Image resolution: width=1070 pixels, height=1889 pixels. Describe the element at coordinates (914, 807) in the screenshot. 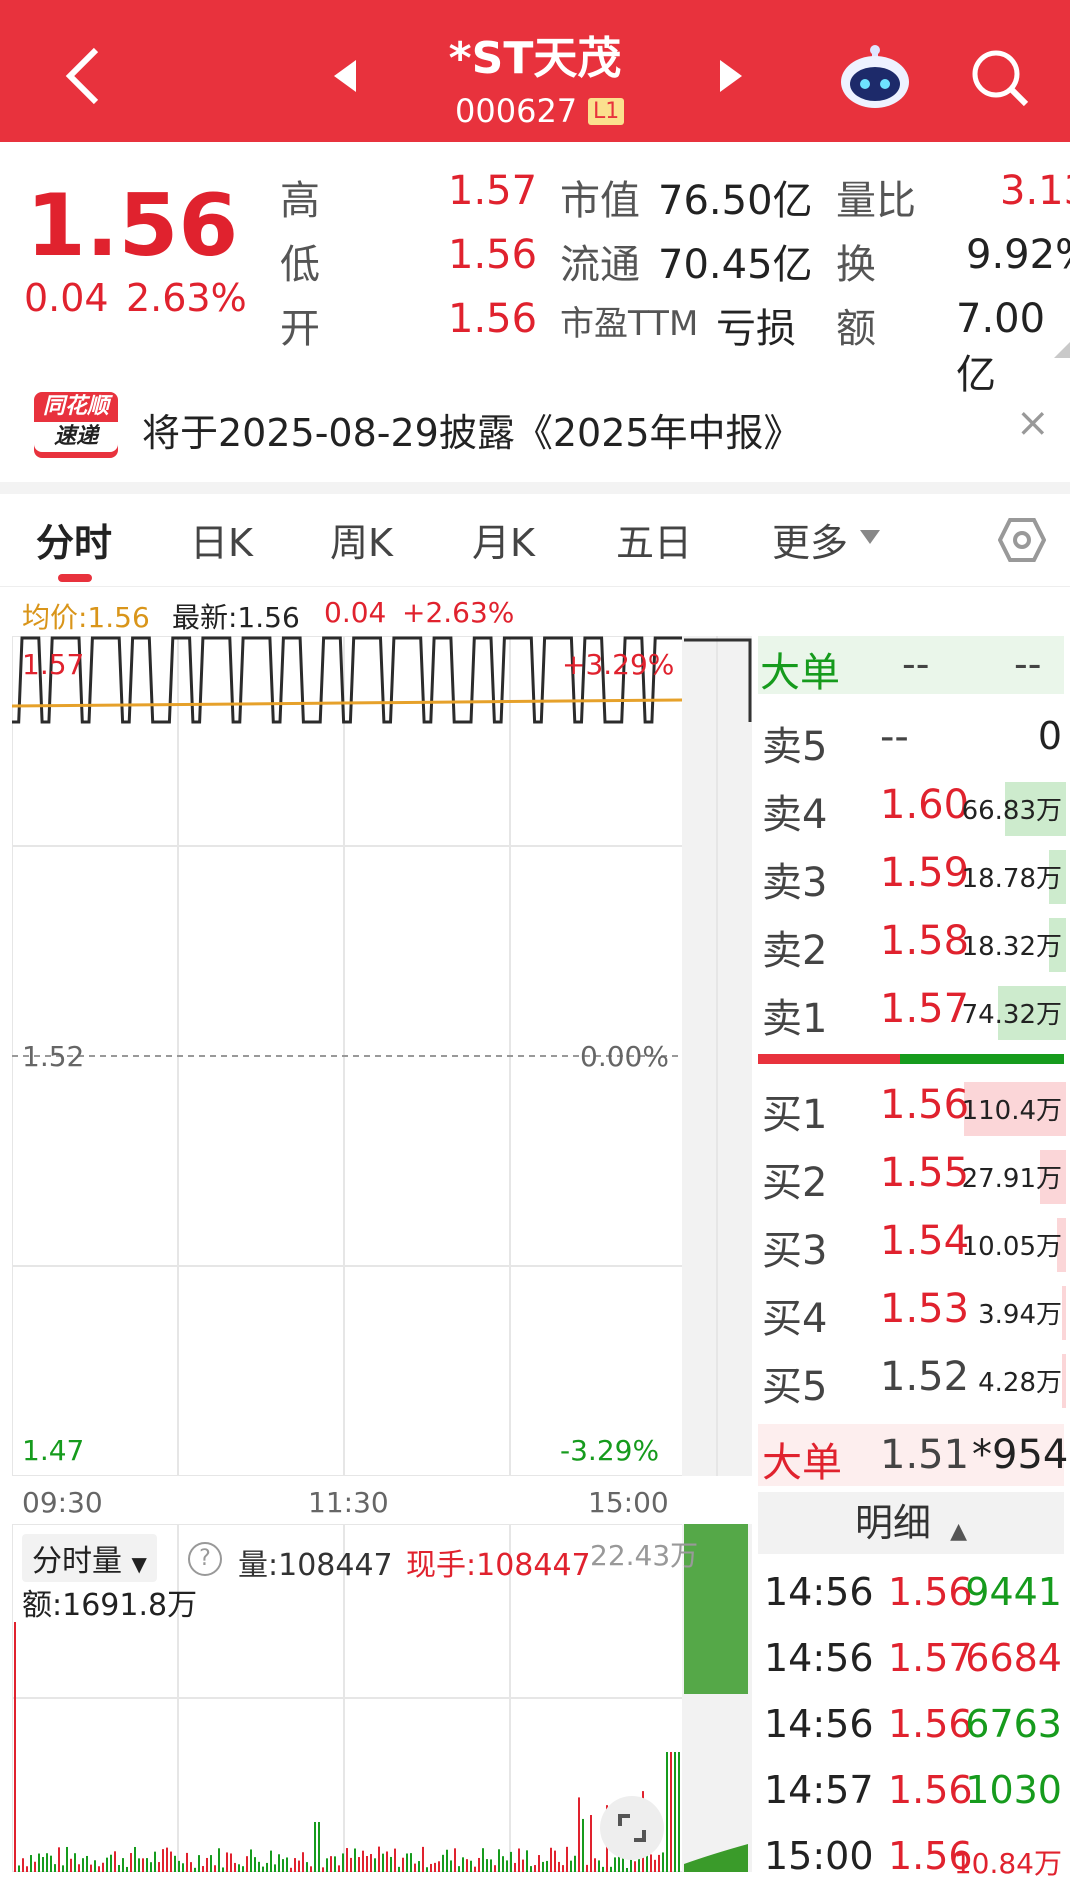

I see `ask-row-4: 卖4 1.60 66.83万` at that location.